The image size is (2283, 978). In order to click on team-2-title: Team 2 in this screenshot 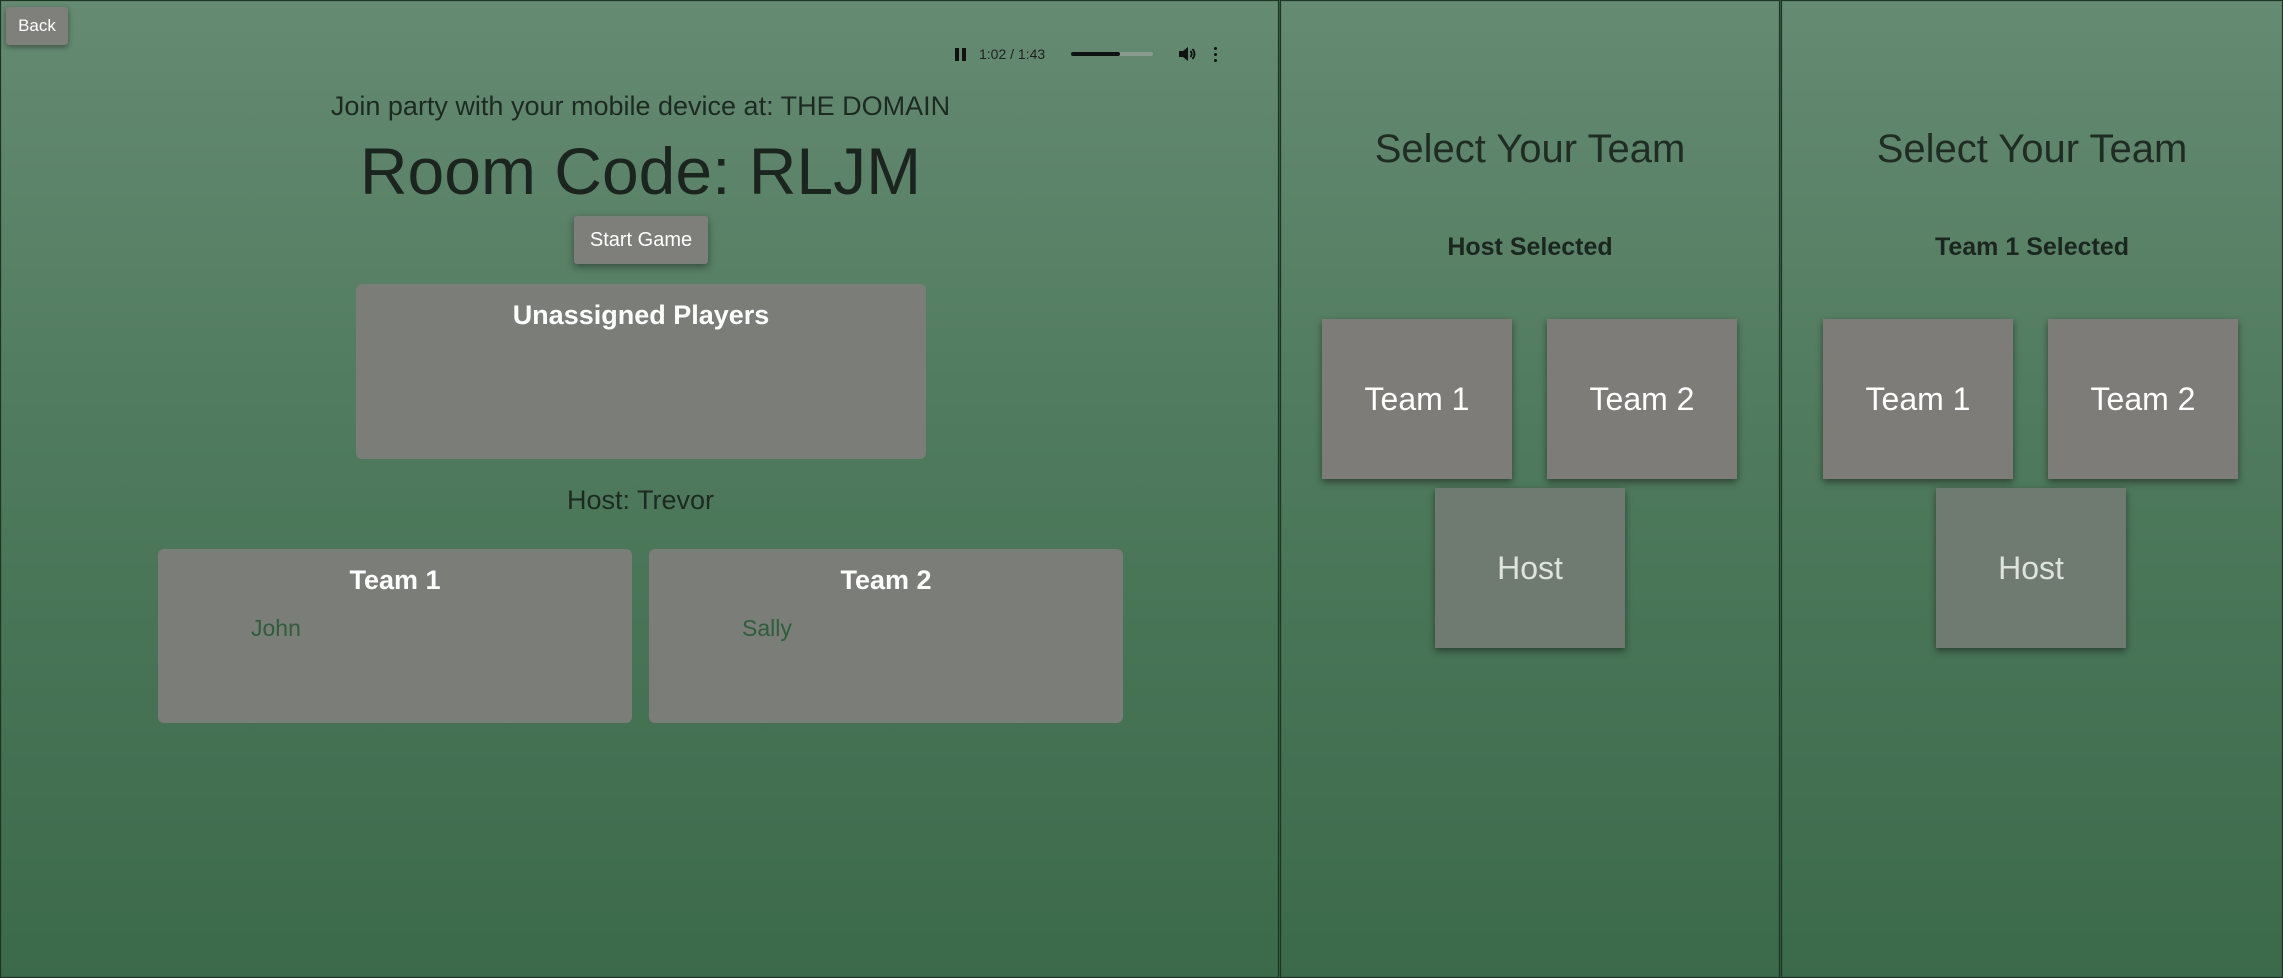, I will do `click(886, 580)`.